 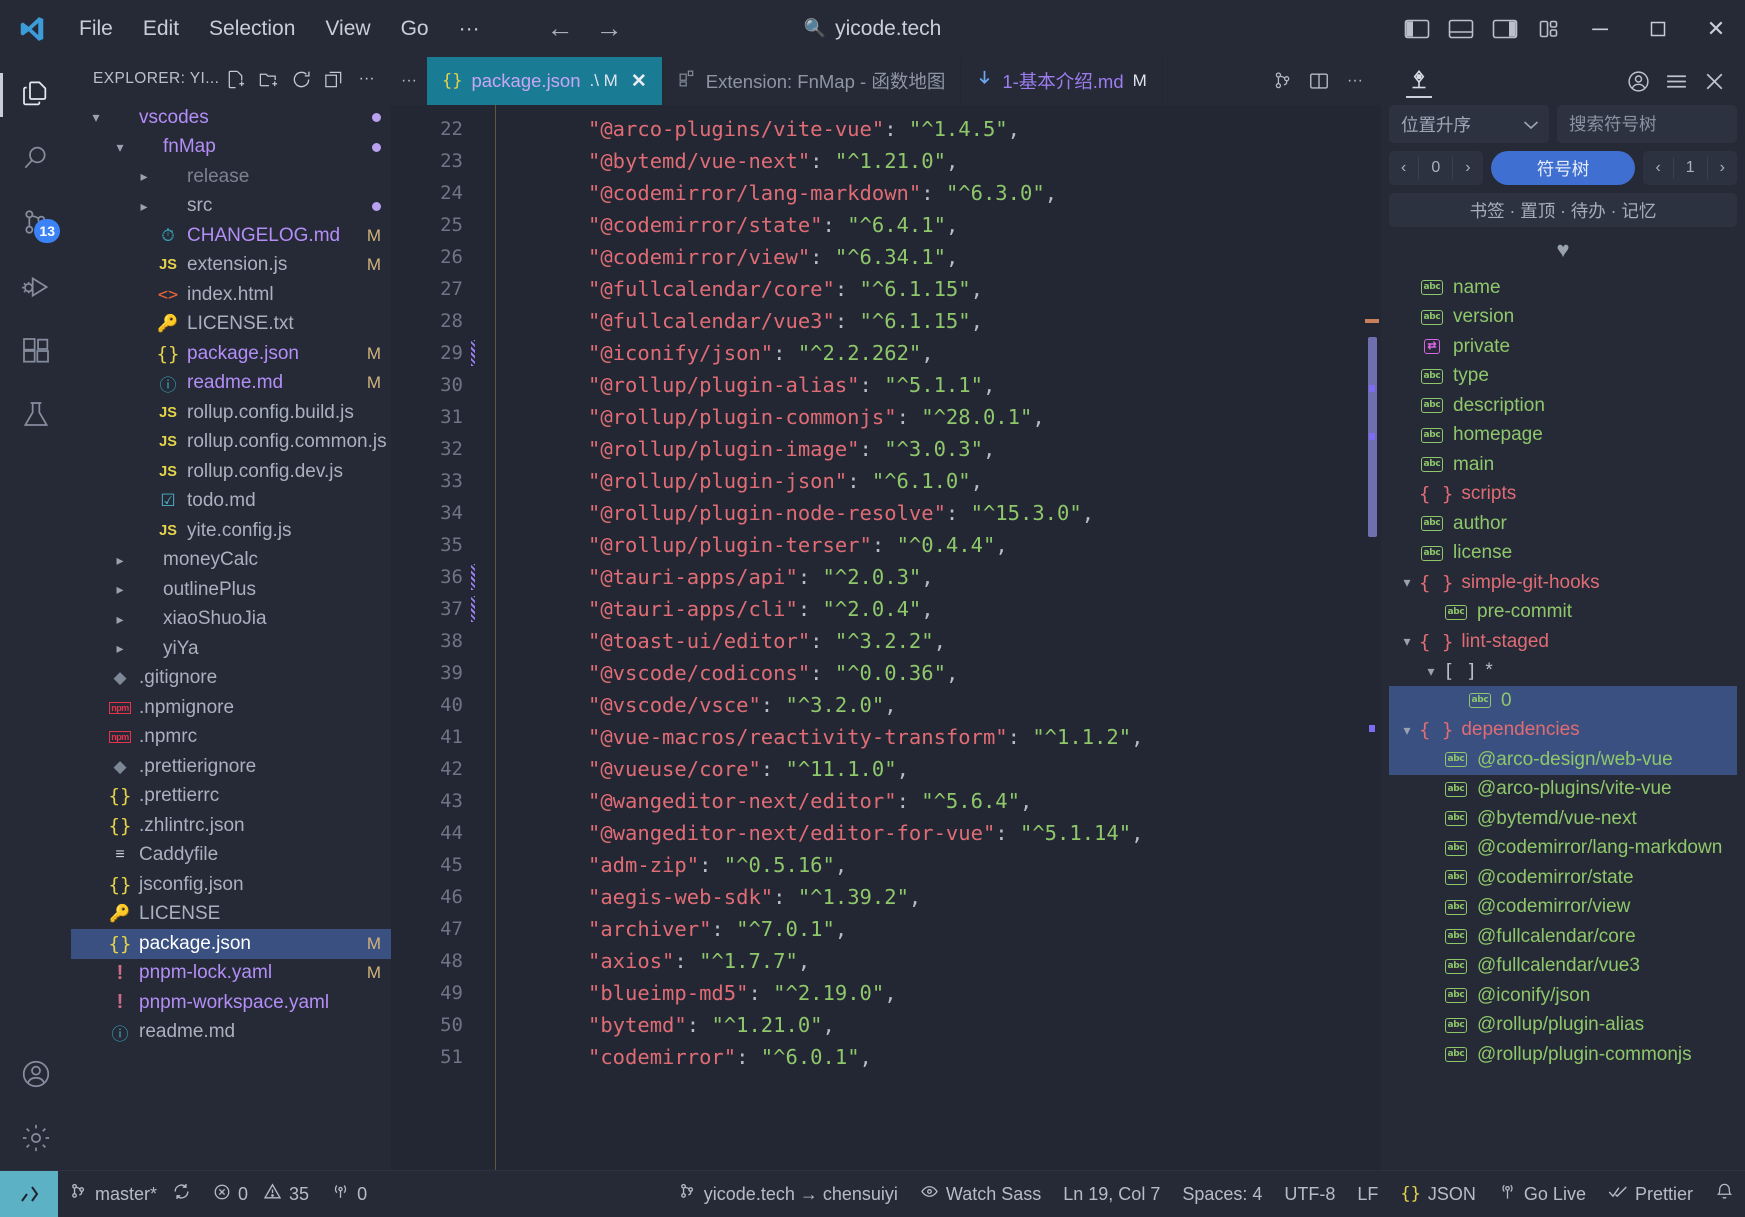 I want to click on symbol-tree-row: ▾{ } simple-git-hooks, so click(x=1563, y=583).